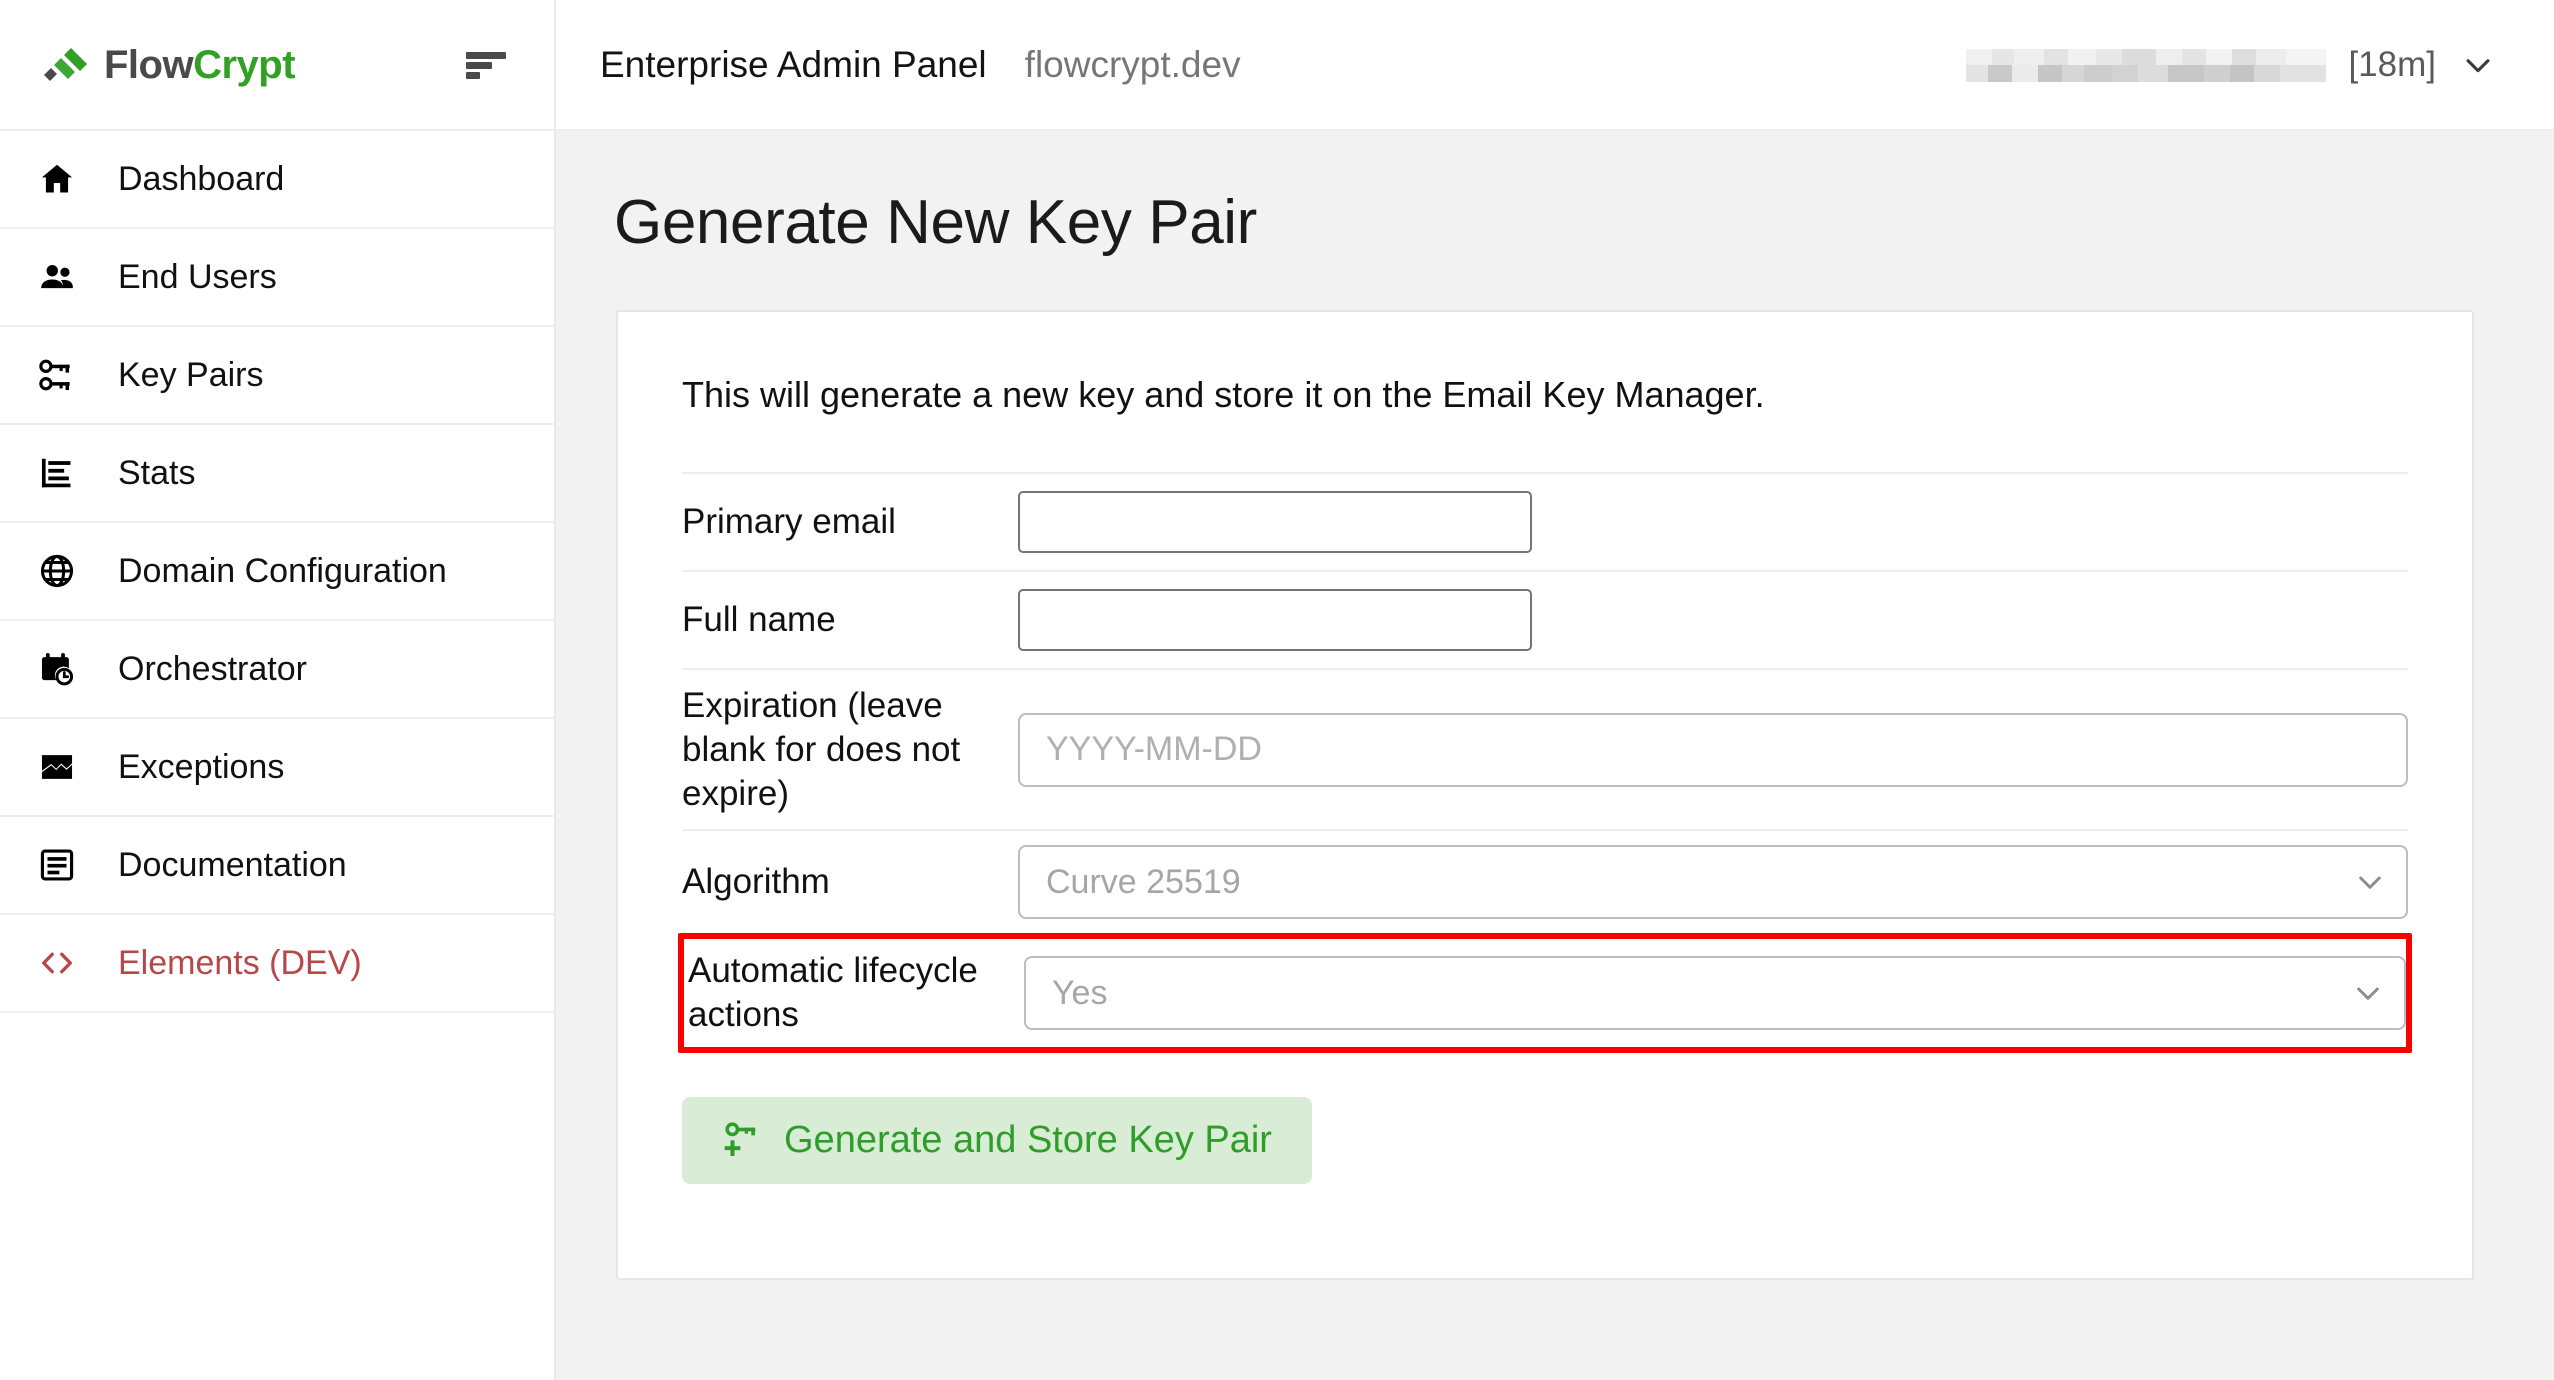 This screenshot has width=2554, height=1380. What do you see at coordinates (1275, 620) in the screenshot?
I see `full-name-input` at bounding box center [1275, 620].